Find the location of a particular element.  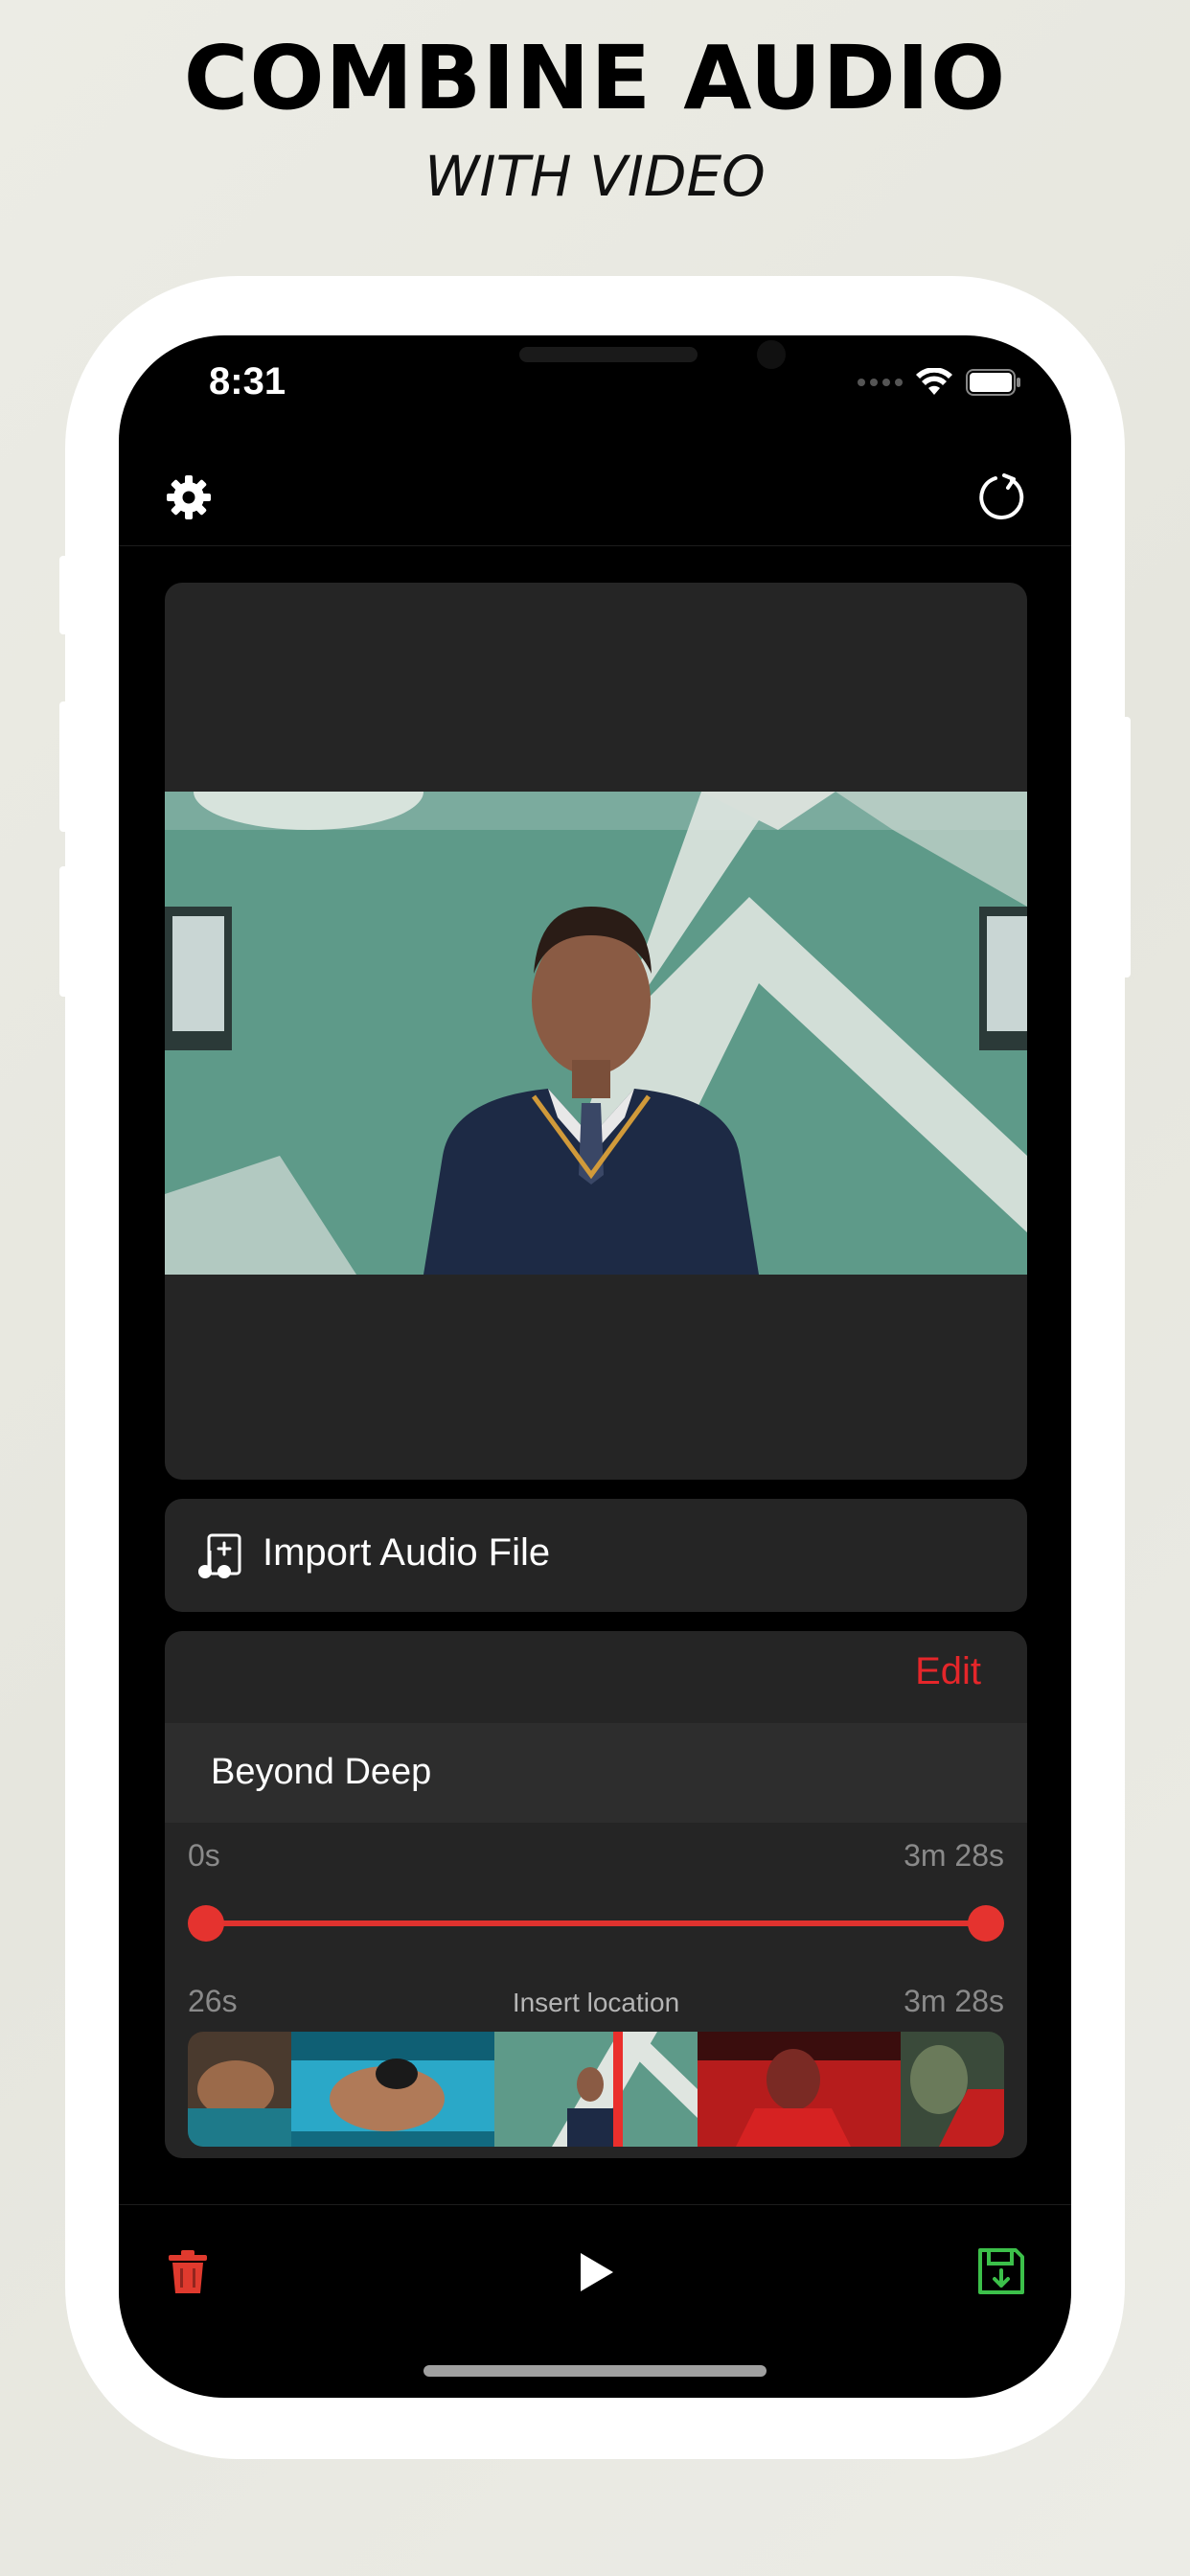

insert-location-marker is located at coordinates (618, 2089).